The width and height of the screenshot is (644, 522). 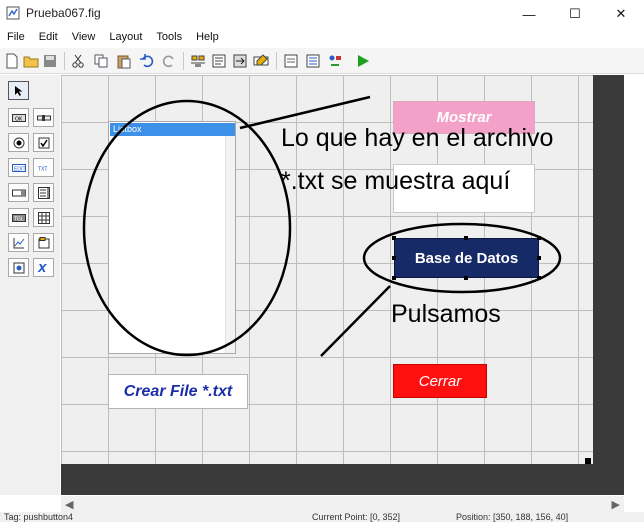 I want to click on popup-menu-tool, so click(x=18, y=192).